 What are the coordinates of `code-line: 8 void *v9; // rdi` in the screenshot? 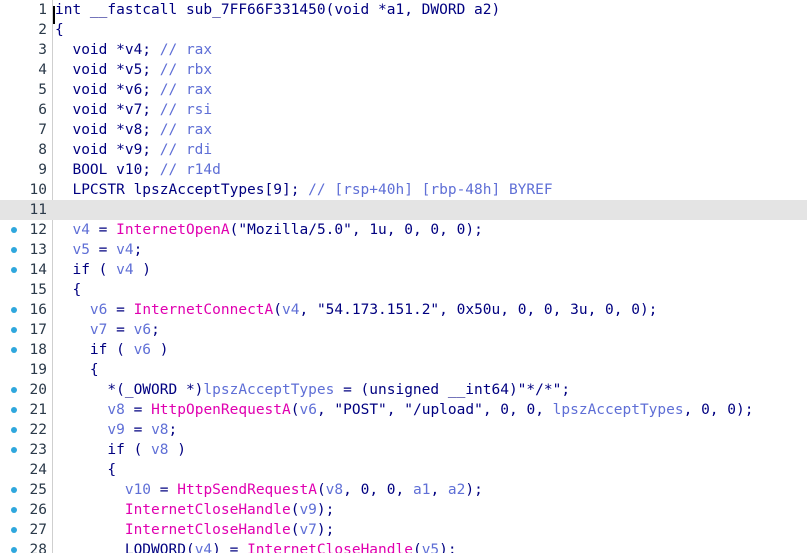 It's located at (403, 150).